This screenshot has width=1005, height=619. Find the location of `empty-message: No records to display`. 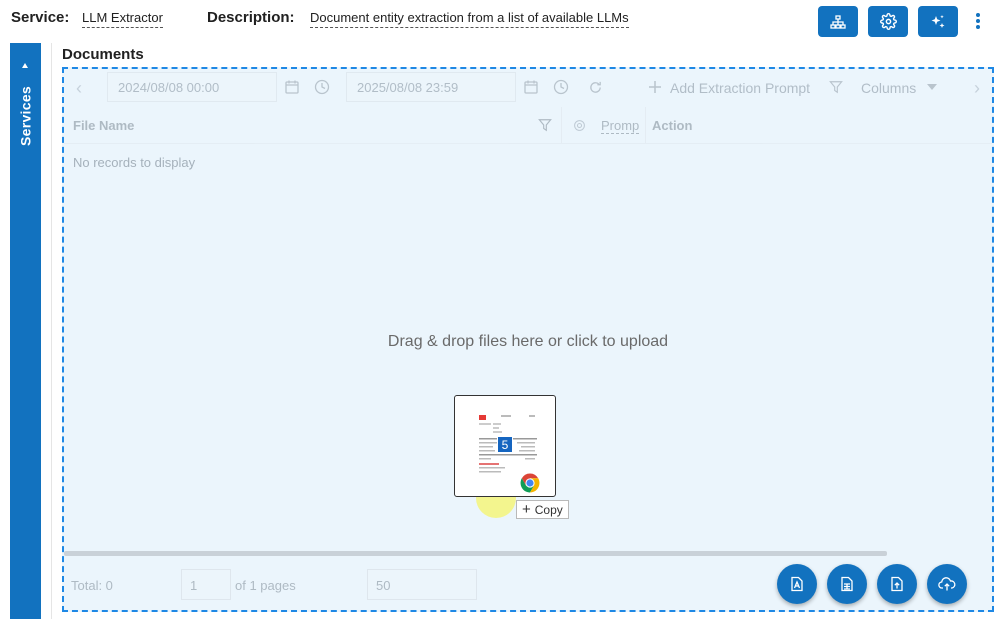

empty-message: No records to display is located at coordinates (134, 162).